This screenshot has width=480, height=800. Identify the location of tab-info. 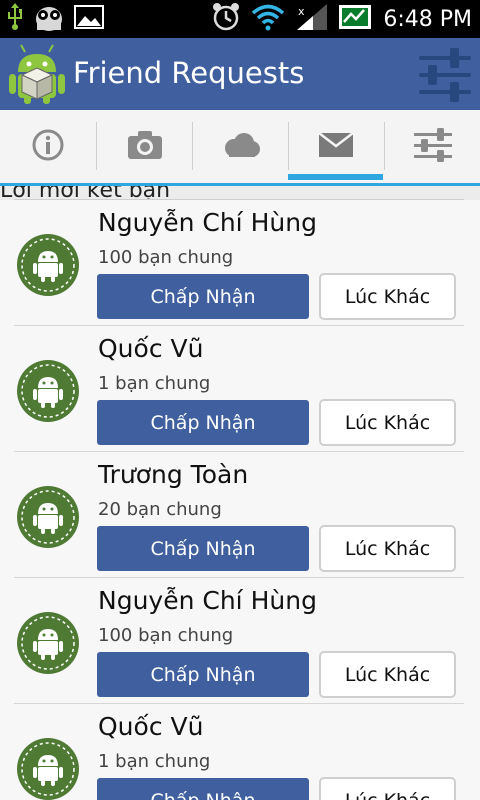
(48, 146).